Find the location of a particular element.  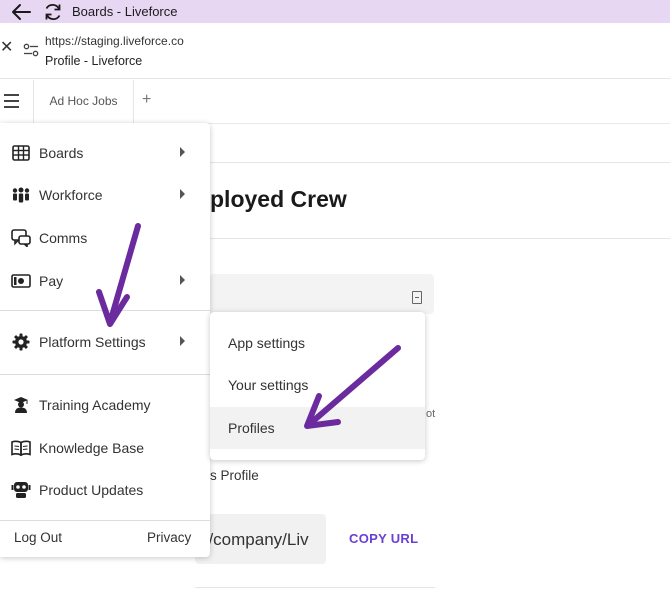

submenu-item-profiles: Profiles is located at coordinates (317, 428).